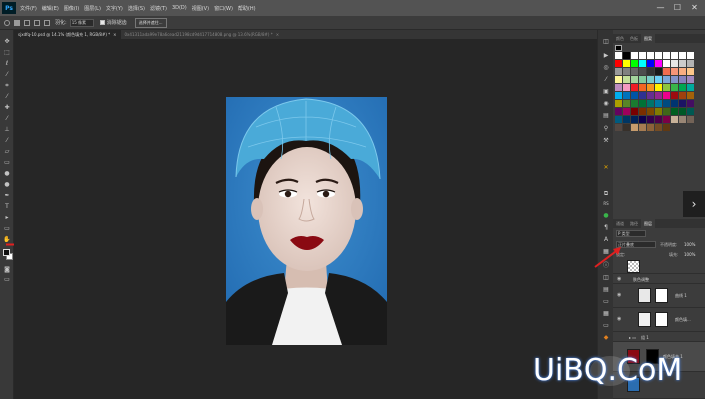  I want to click on document-photo, so click(306, 221).